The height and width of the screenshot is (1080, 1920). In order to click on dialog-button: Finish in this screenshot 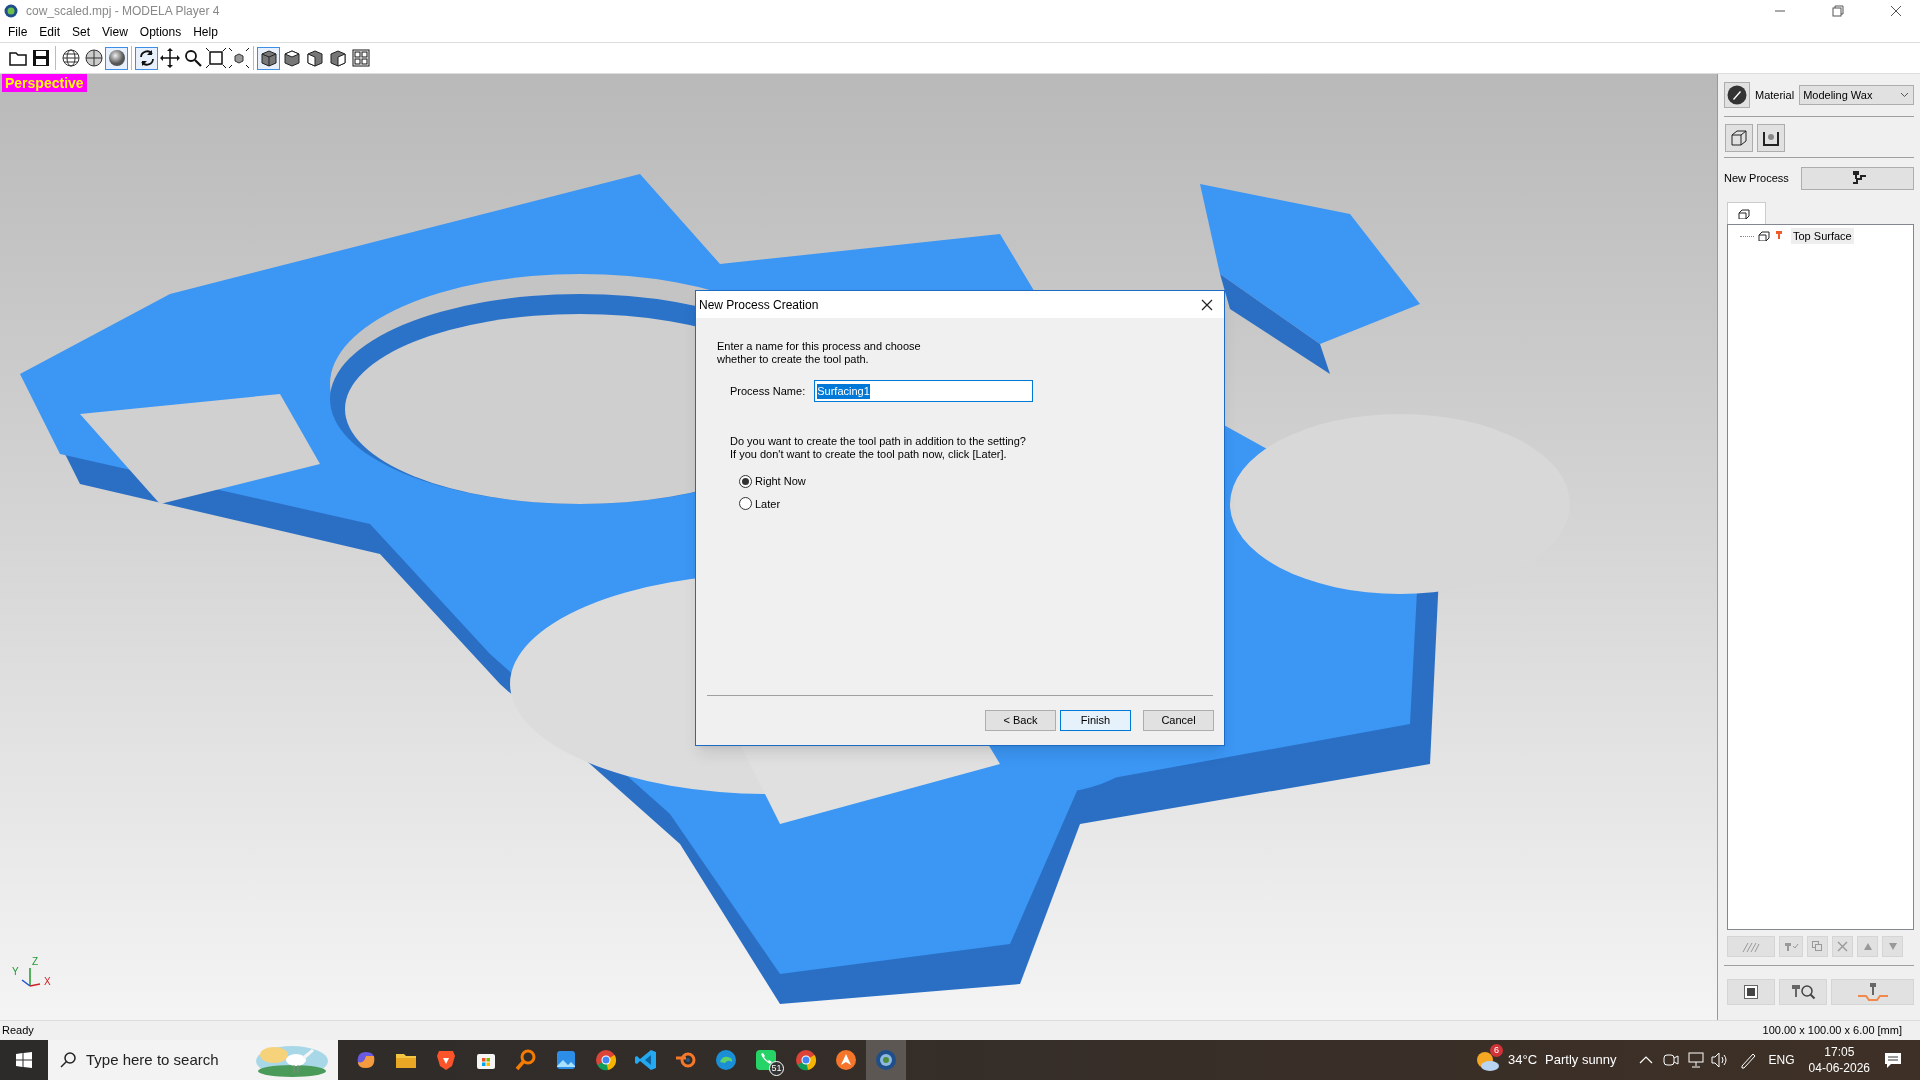, I will do `click(1095, 720)`.